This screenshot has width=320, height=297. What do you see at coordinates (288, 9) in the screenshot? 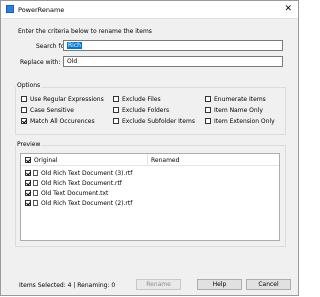
I see `close-icon: ✕` at bounding box center [288, 9].